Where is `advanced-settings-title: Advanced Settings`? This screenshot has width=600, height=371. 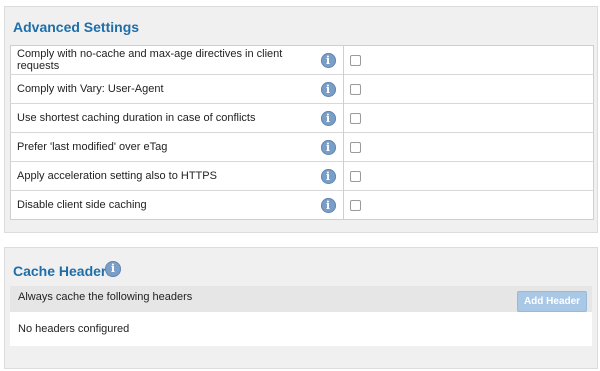
advanced-settings-title: Advanced Settings is located at coordinates (76, 27).